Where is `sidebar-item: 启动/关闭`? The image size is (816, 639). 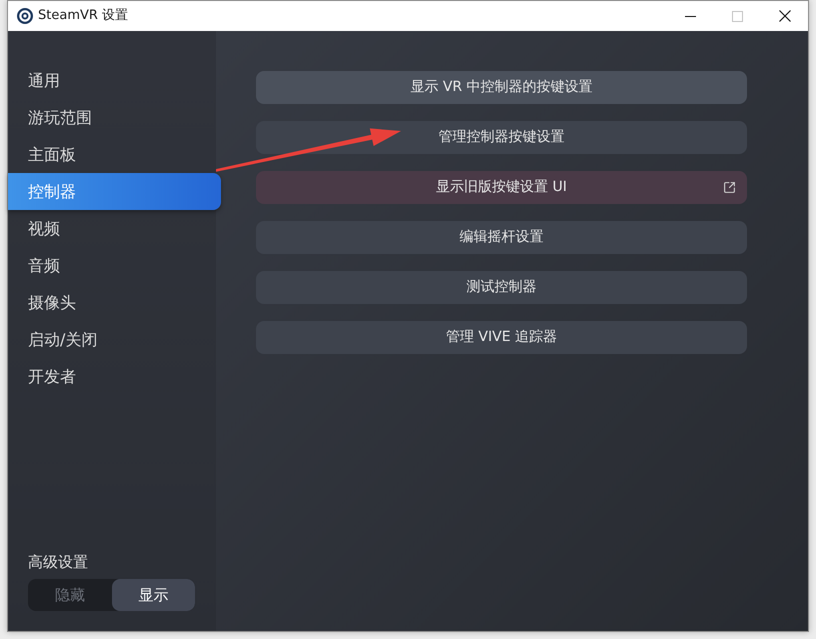
sidebar-item: 启动/关闭 is located at coordinates (112, 339).